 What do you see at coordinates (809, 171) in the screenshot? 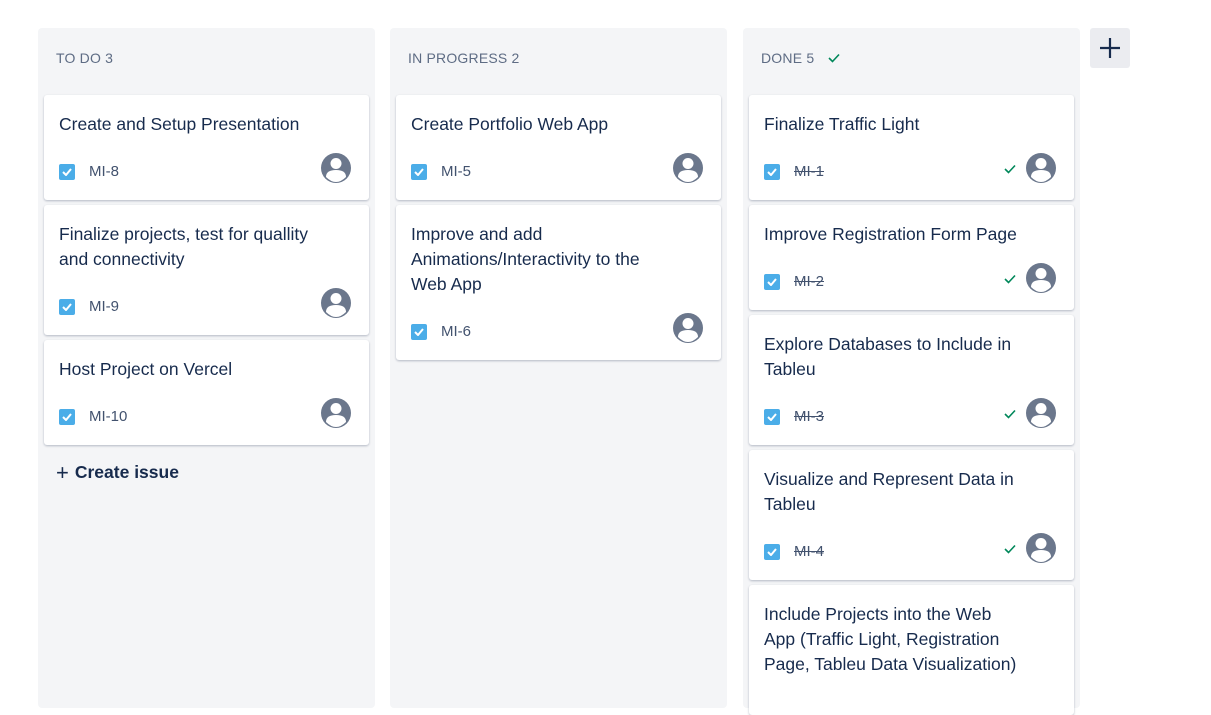
I see `issue-key: MI-1` at bounding box center [809, 171].